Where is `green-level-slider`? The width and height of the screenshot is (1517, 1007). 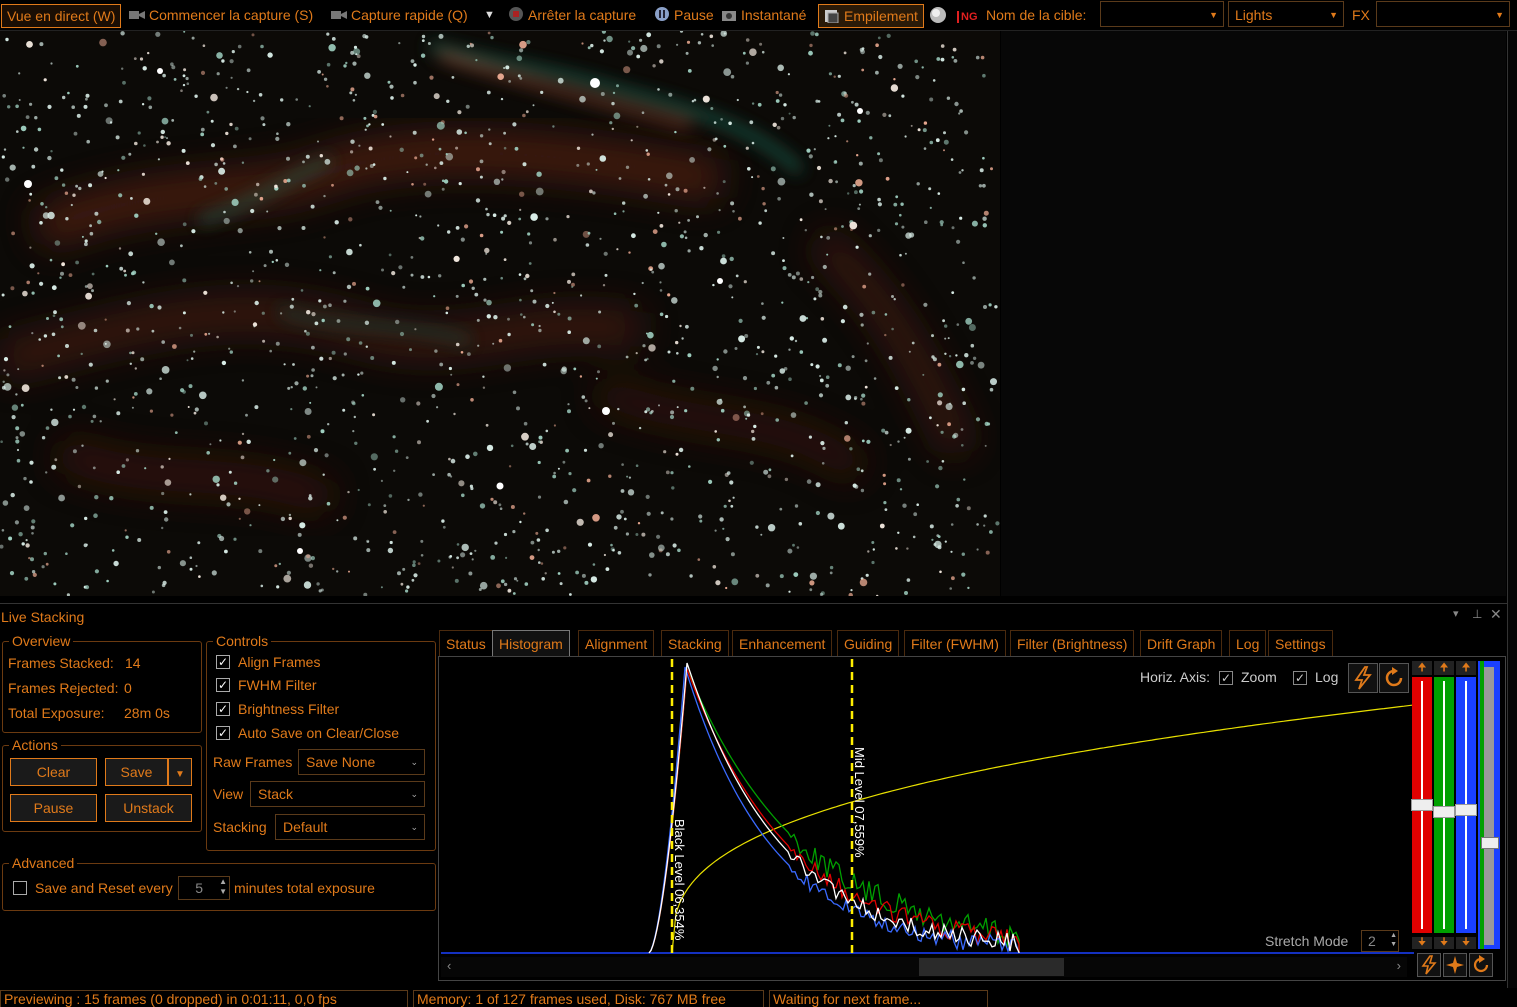
green-level-slider is located at coordinates (1444, 805).